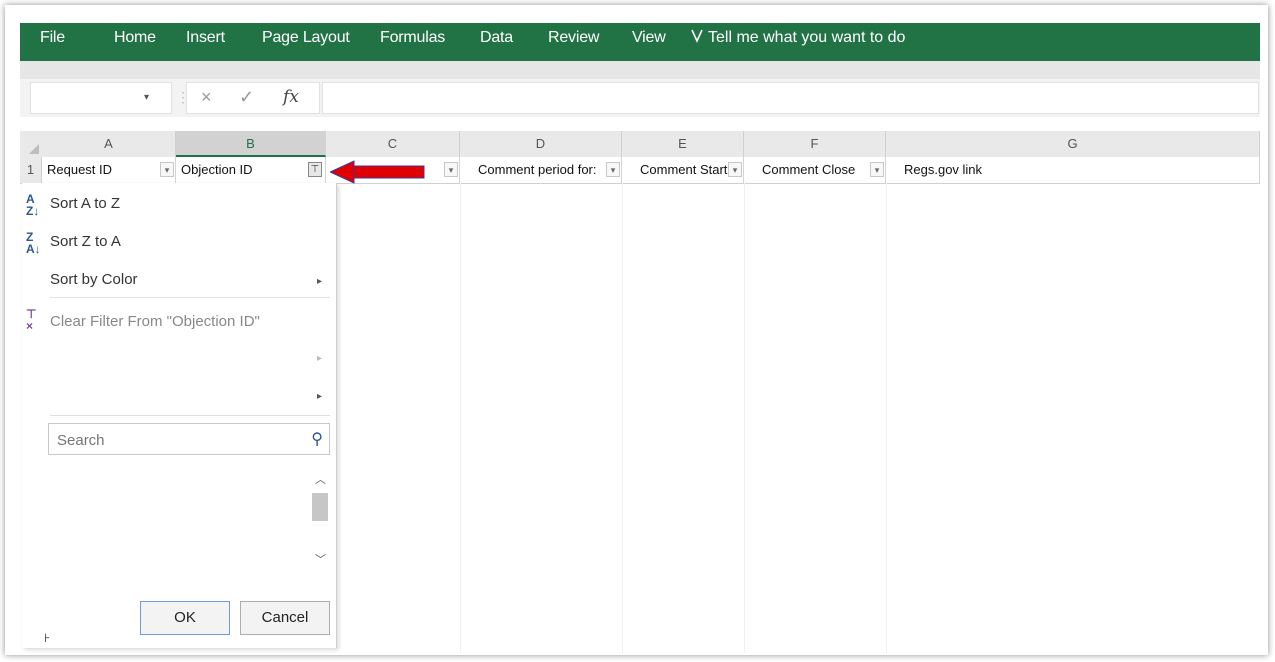  What do you see at coordinates (177, 440) in the screenshot?
I see `search-input` at bounding box center [177, 440].